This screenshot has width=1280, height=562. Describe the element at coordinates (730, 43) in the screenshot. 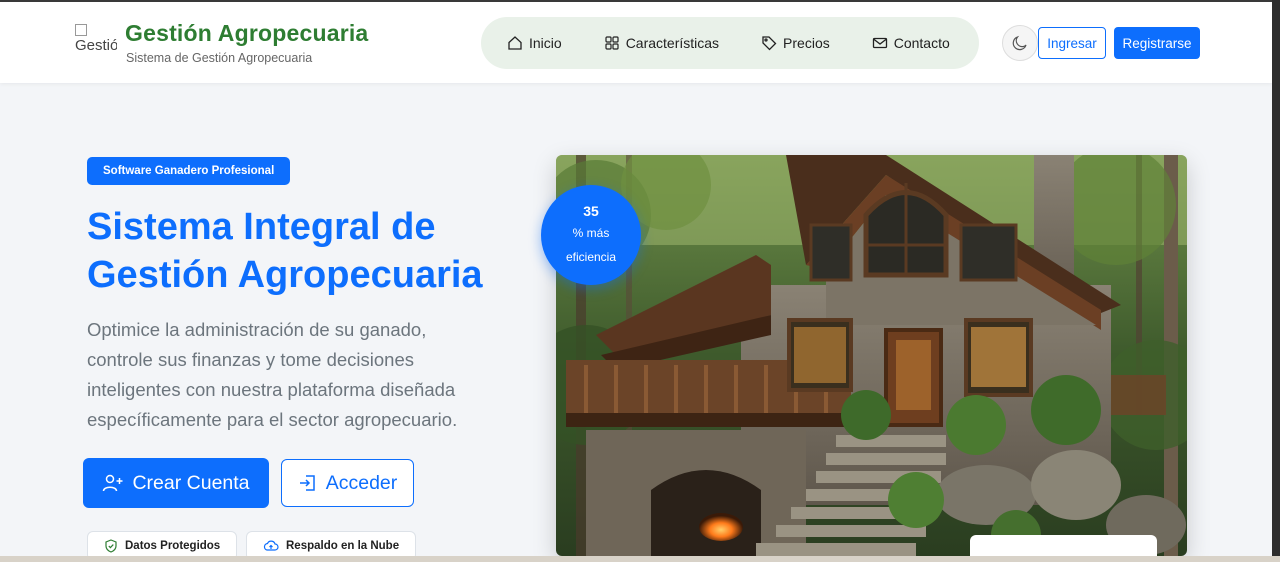

I see `main-nav: Inicio Características Precios Contacto` at that location.